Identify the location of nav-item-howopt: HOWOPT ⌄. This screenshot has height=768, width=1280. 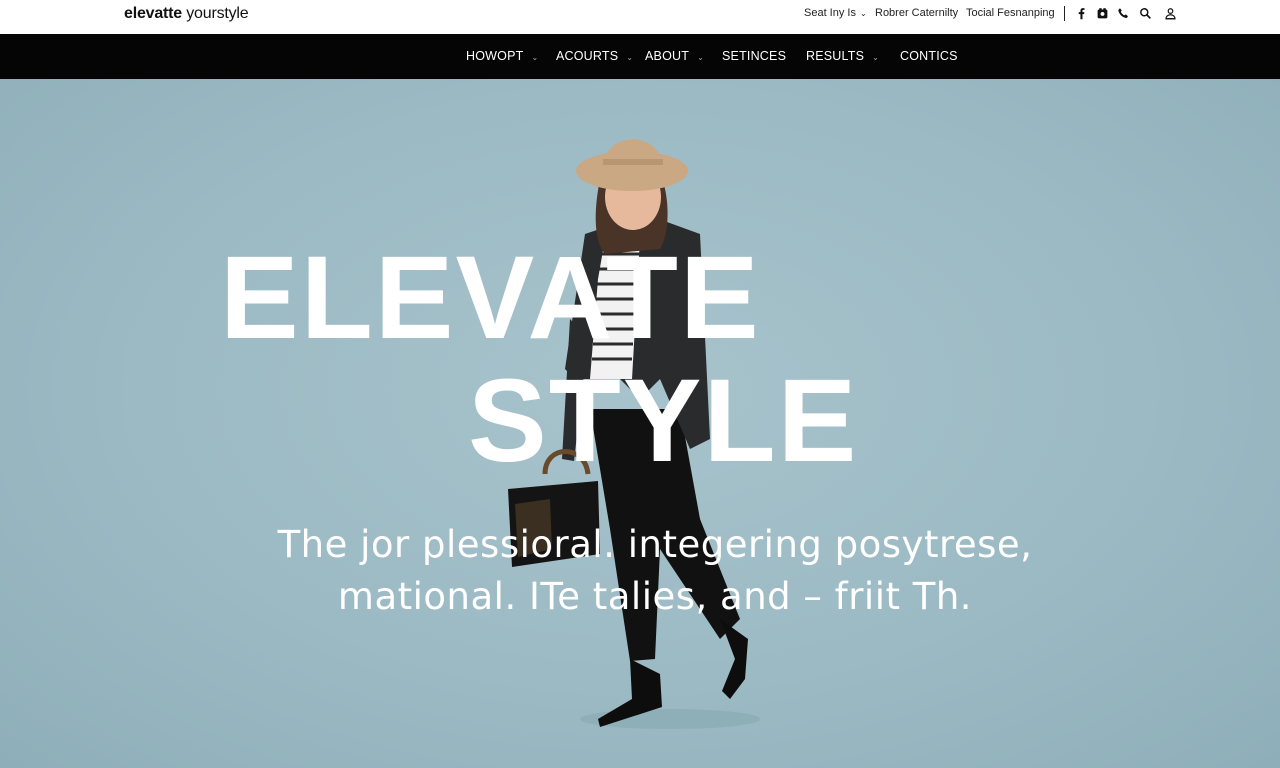
(502, 56).